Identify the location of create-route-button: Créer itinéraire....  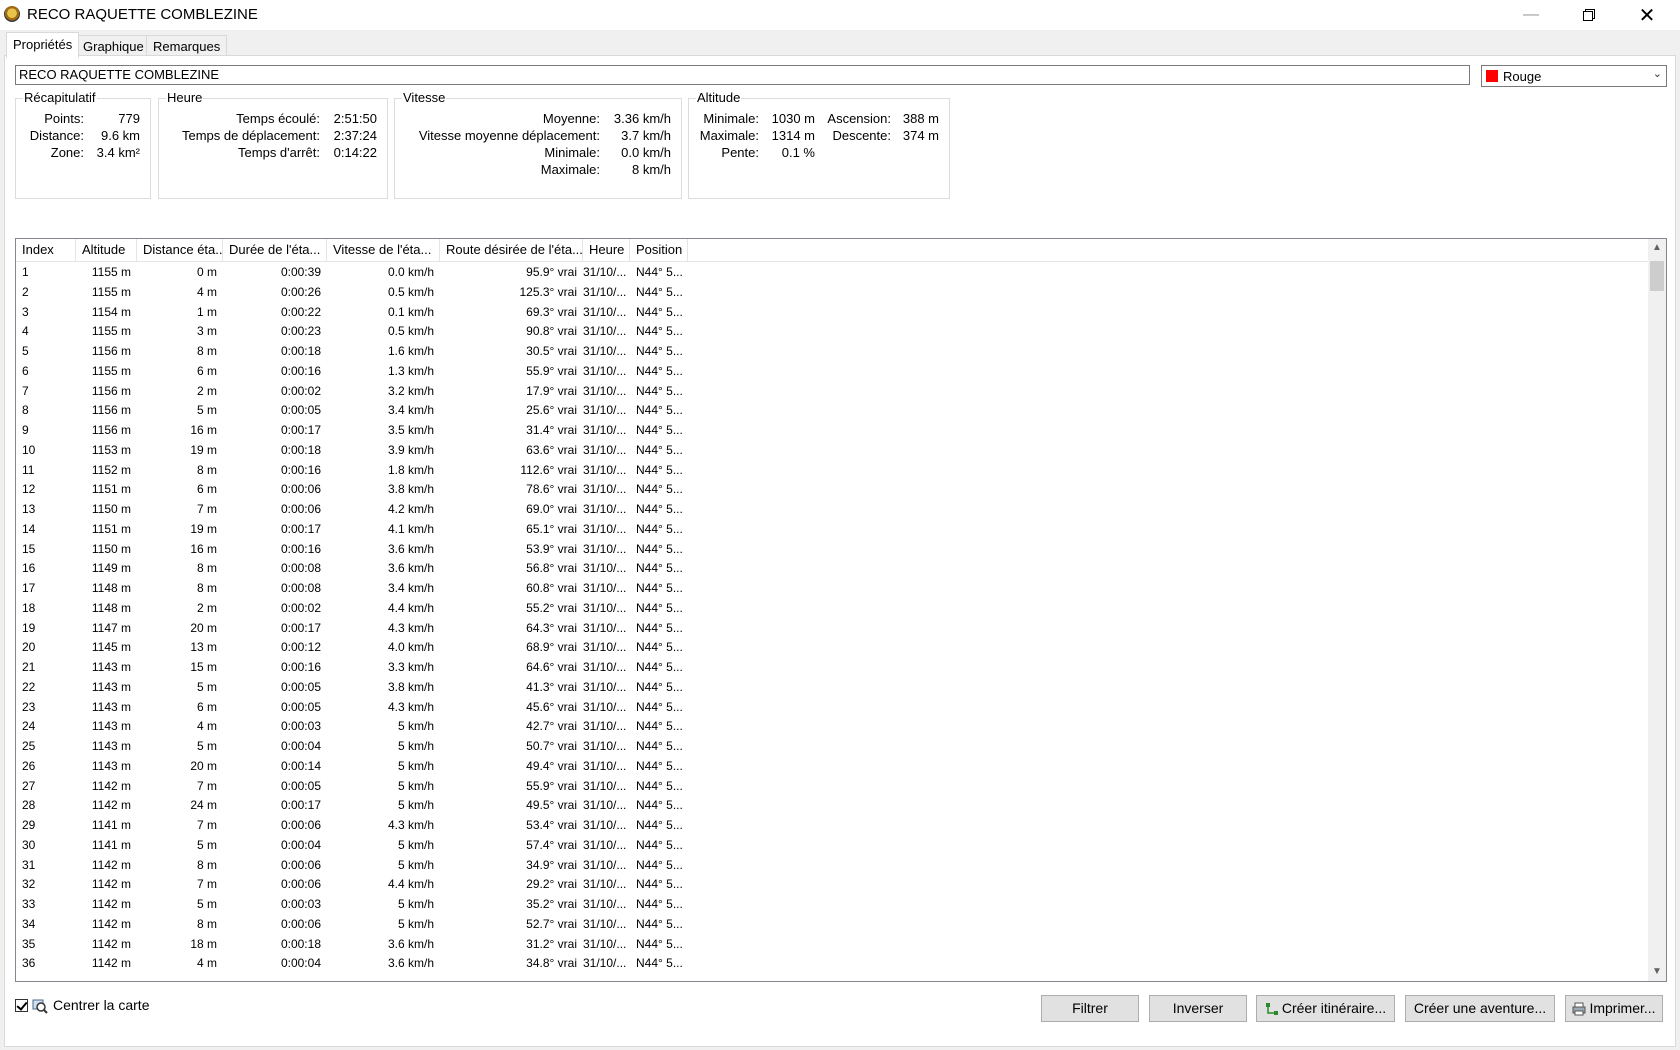
(1325, 1008).